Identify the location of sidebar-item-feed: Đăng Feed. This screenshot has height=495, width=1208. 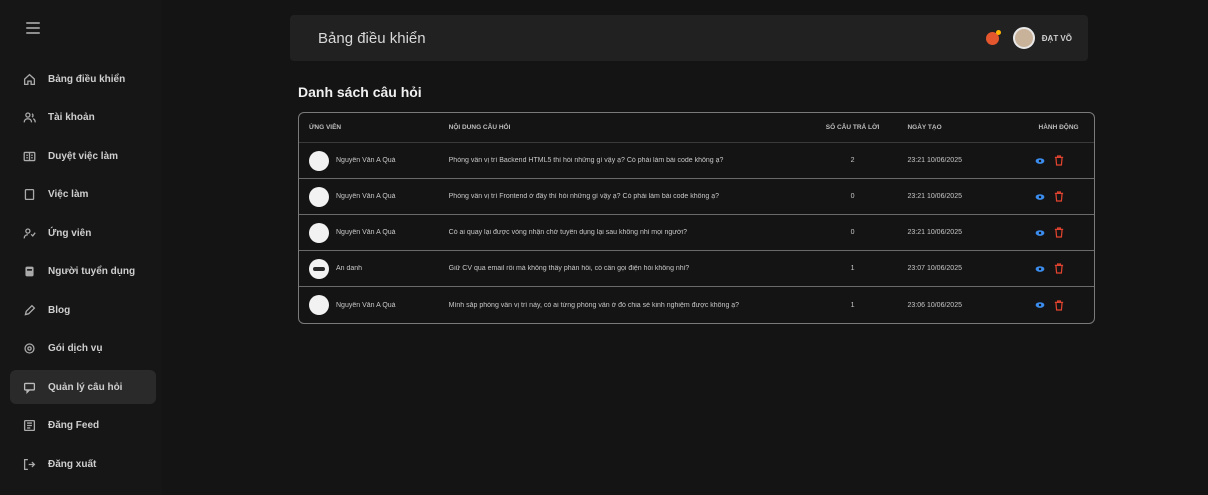
(83, 426).